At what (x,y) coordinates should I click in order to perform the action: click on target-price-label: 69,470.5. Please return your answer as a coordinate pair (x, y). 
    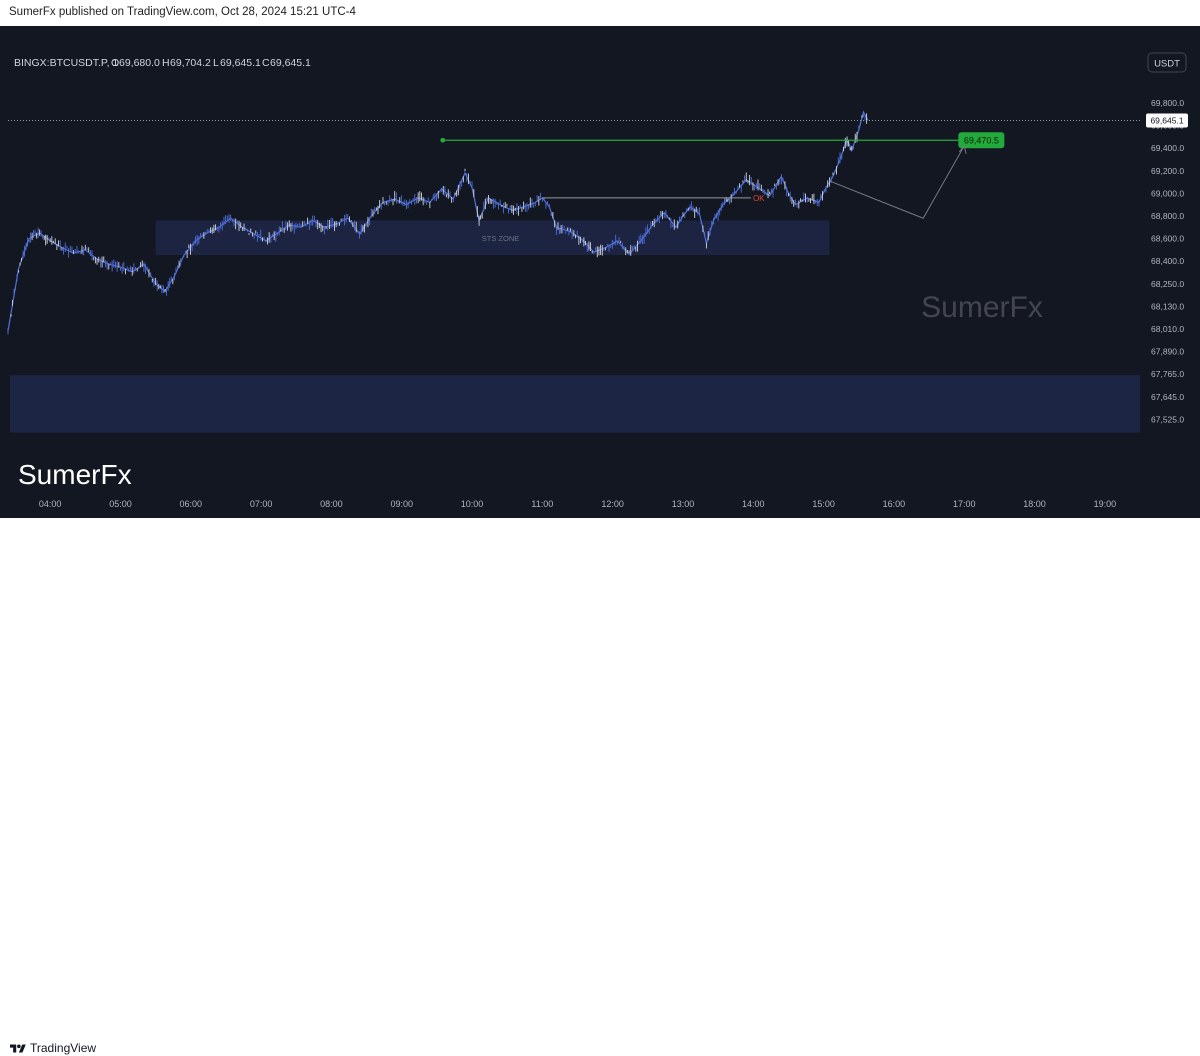
    Looking at the image, I should click on (981, 141).